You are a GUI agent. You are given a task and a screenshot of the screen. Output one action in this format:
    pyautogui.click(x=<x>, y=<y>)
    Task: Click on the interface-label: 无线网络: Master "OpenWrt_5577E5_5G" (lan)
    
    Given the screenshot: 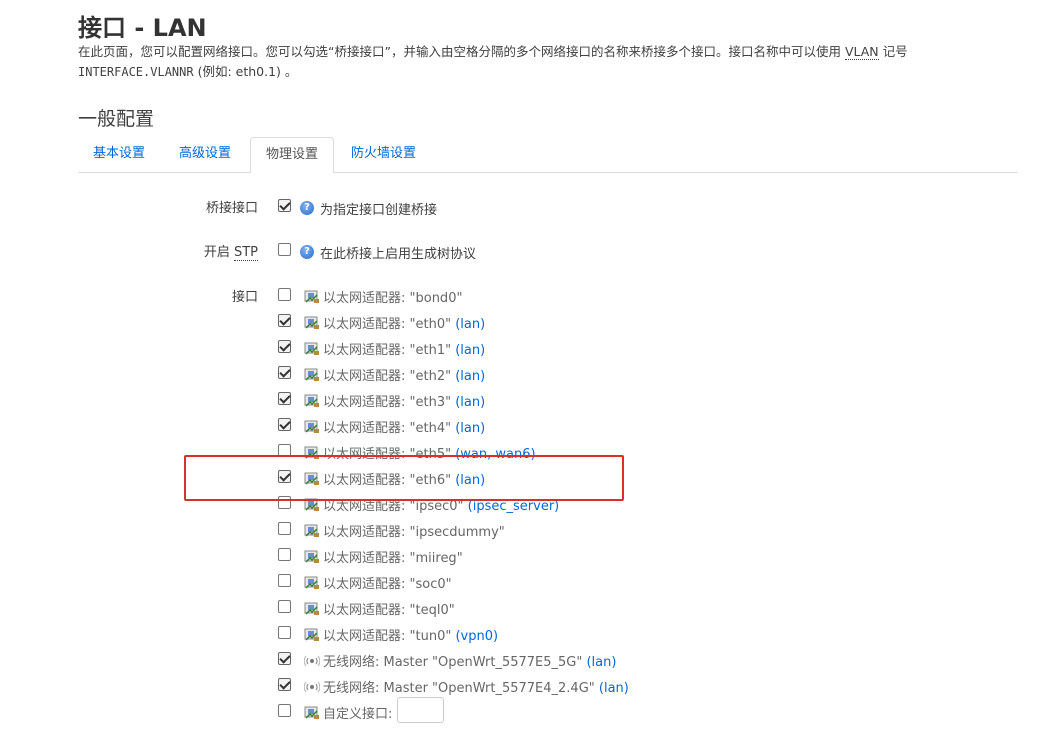 What is the action you would take?
    pyautogui.click(x=469, y=660)
    